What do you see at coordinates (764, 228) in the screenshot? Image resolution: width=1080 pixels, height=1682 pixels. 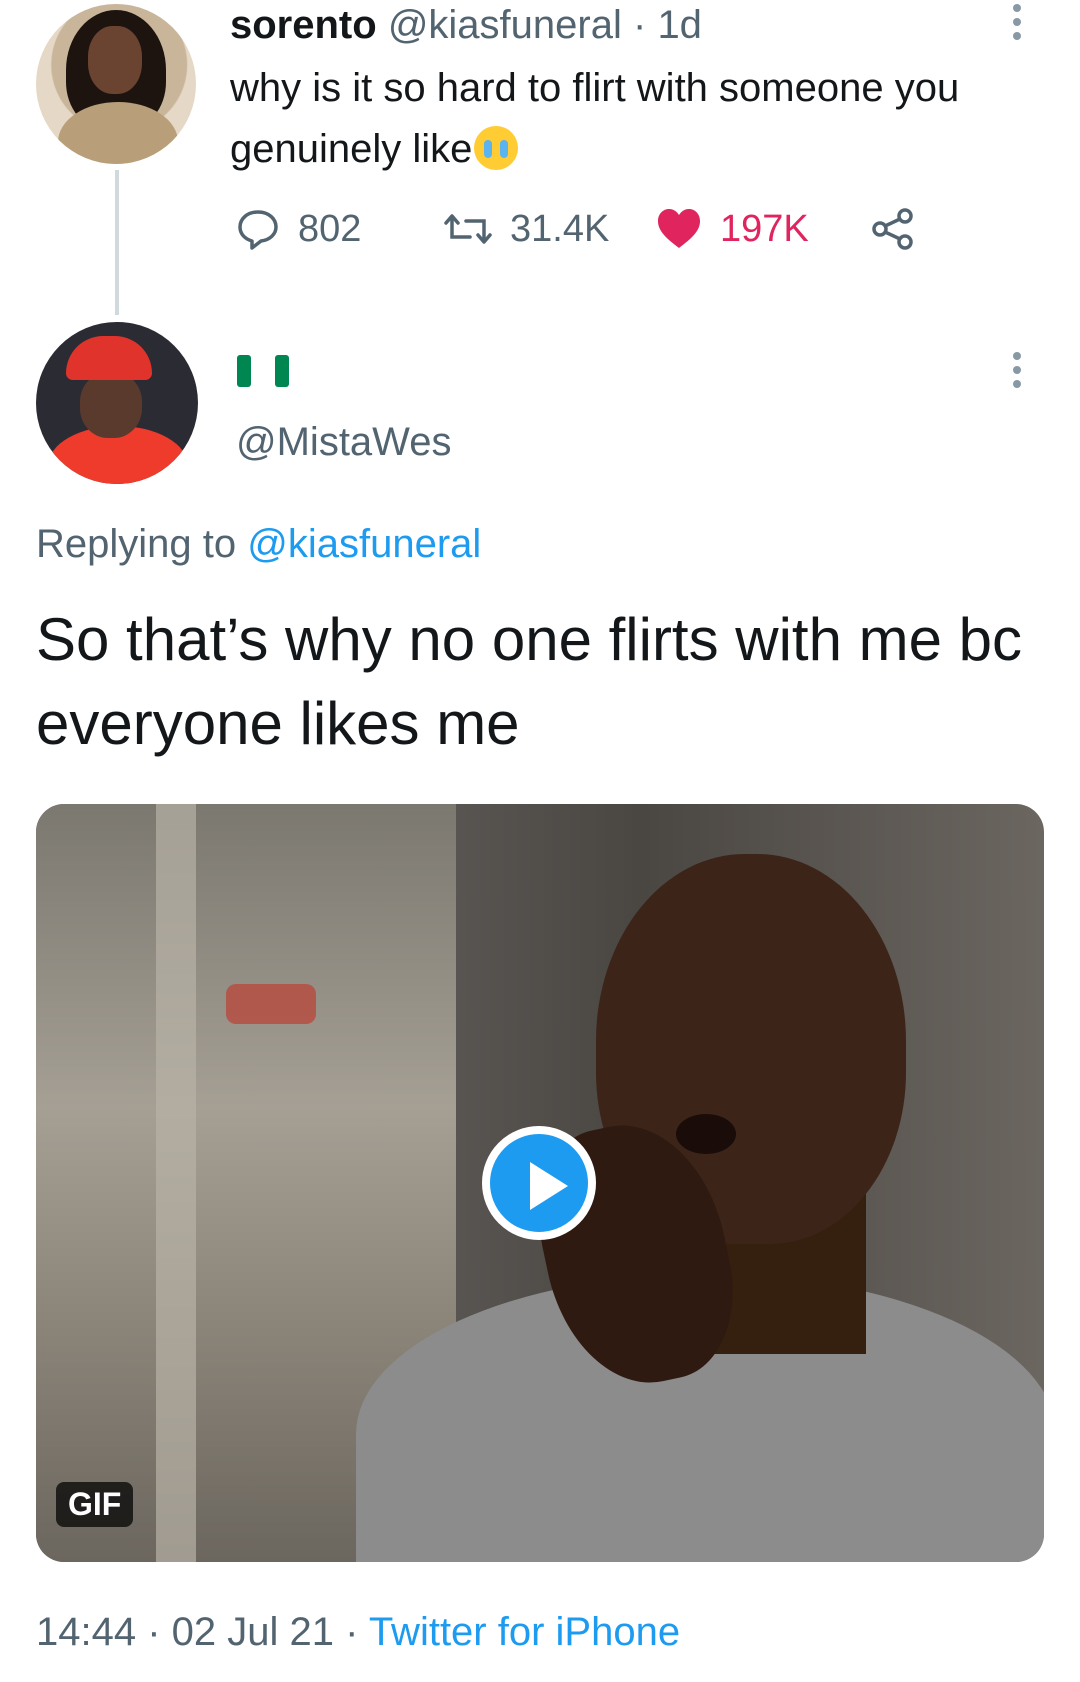 I see `like-count: 197K` at bounding box center [764, 228].